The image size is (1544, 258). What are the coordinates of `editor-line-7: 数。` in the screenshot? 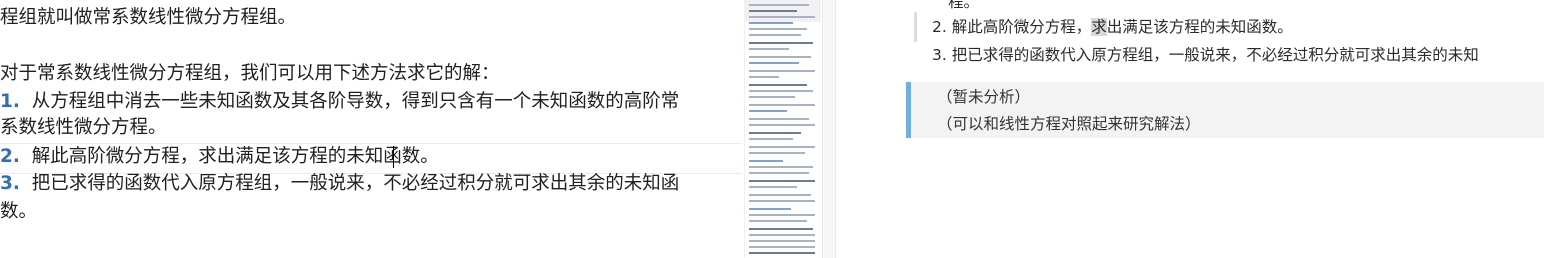 It's located at (18, 212).